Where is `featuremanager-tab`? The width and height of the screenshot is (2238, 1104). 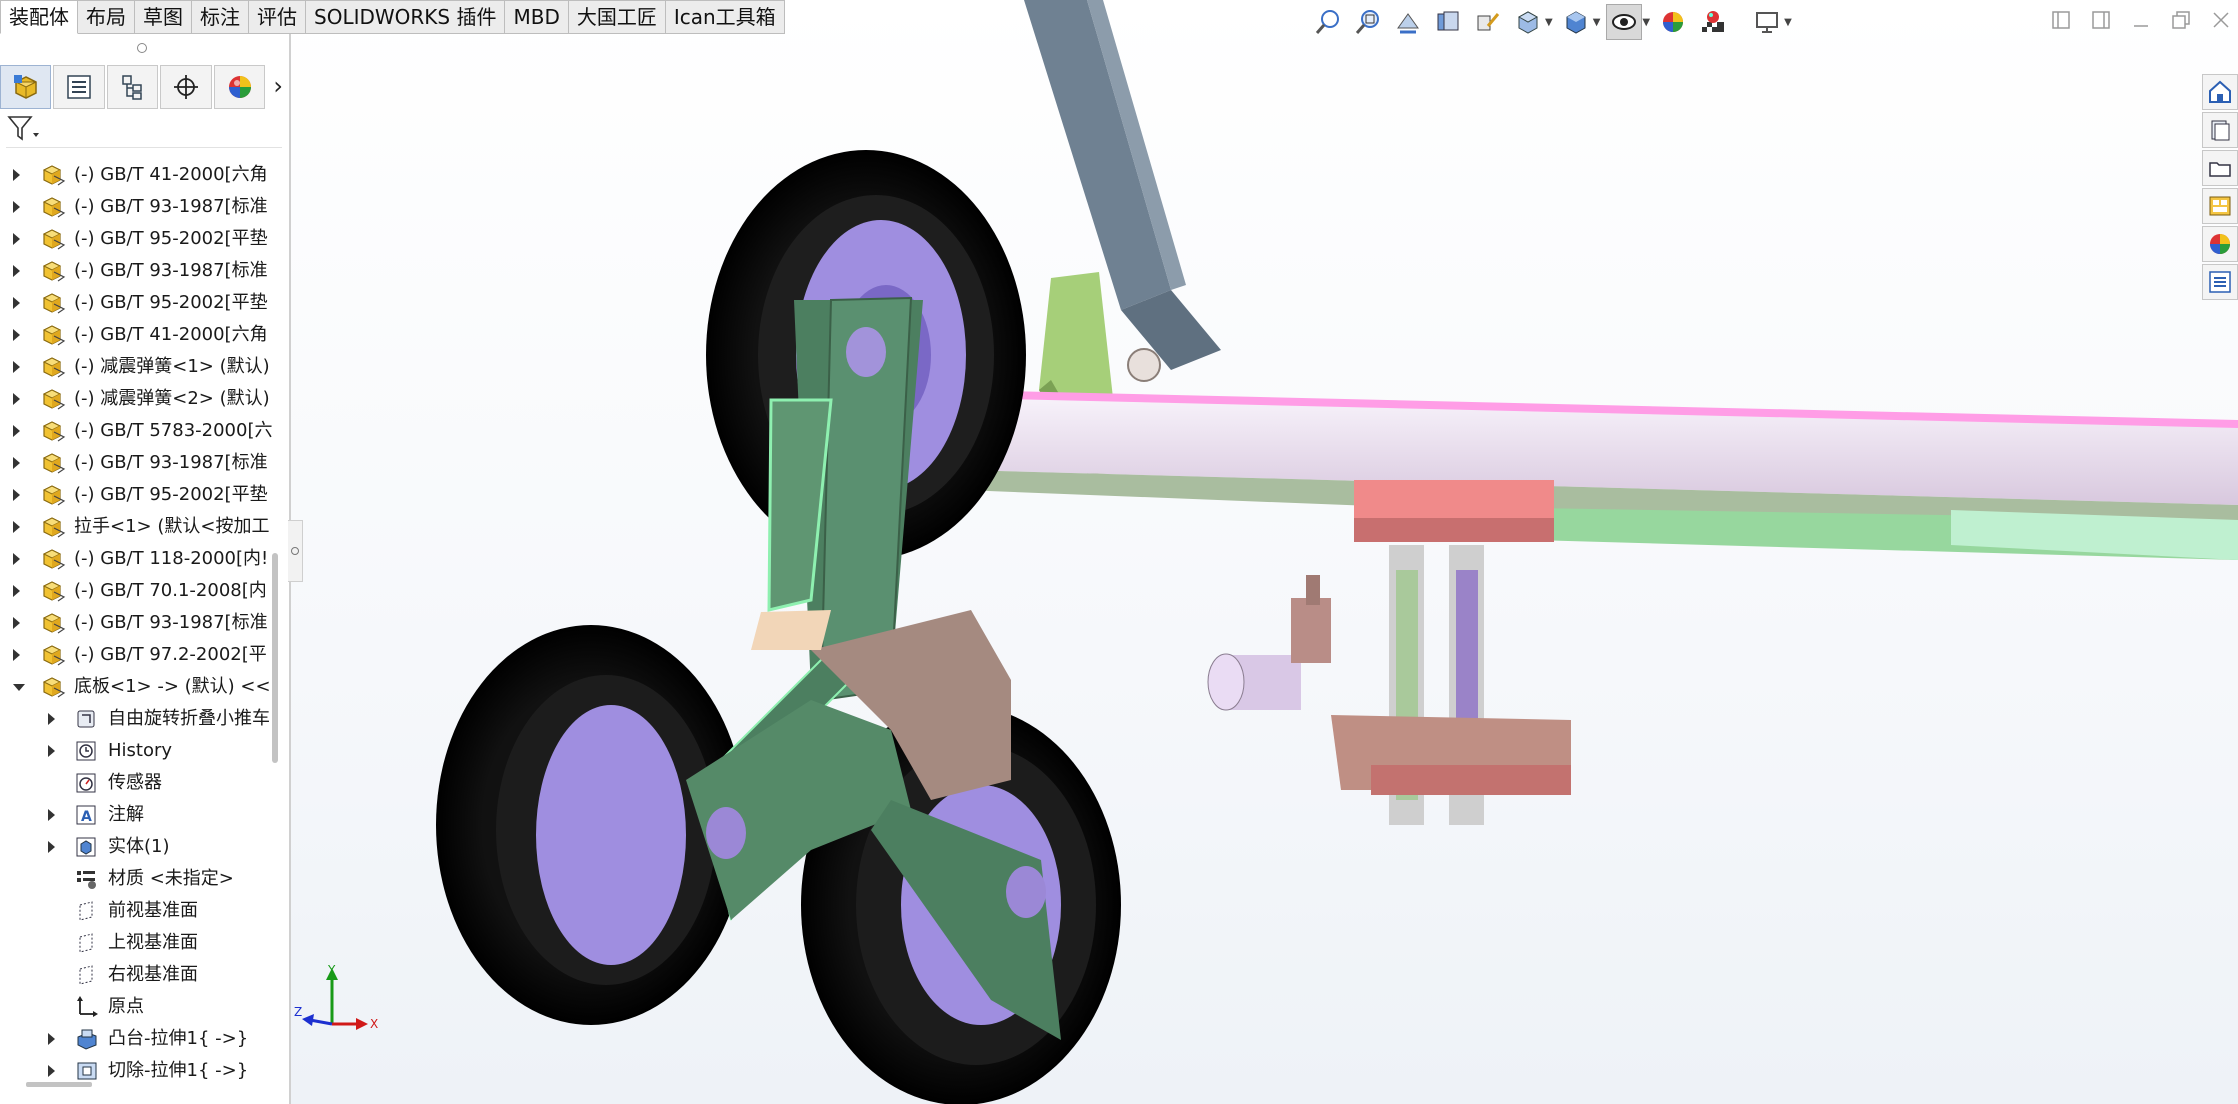 featuremanager-tab is located at coordinates (26, 87).